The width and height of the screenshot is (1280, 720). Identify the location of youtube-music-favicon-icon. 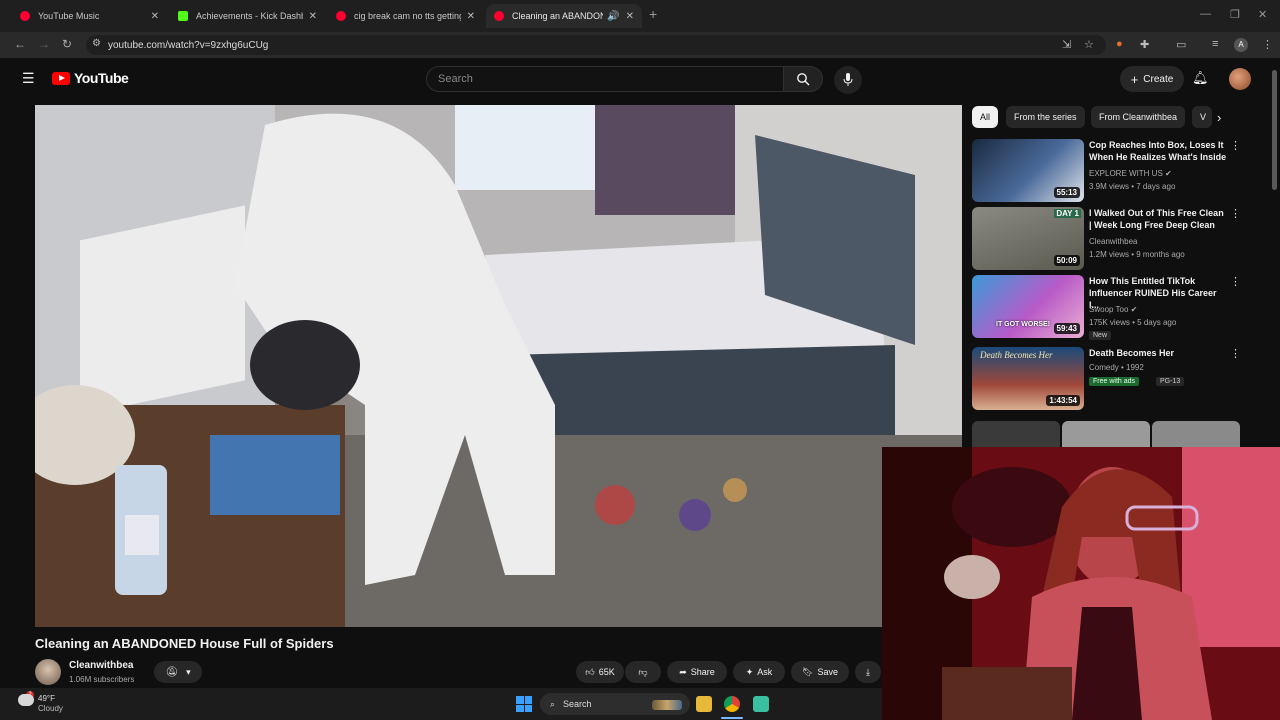
(25, 16).